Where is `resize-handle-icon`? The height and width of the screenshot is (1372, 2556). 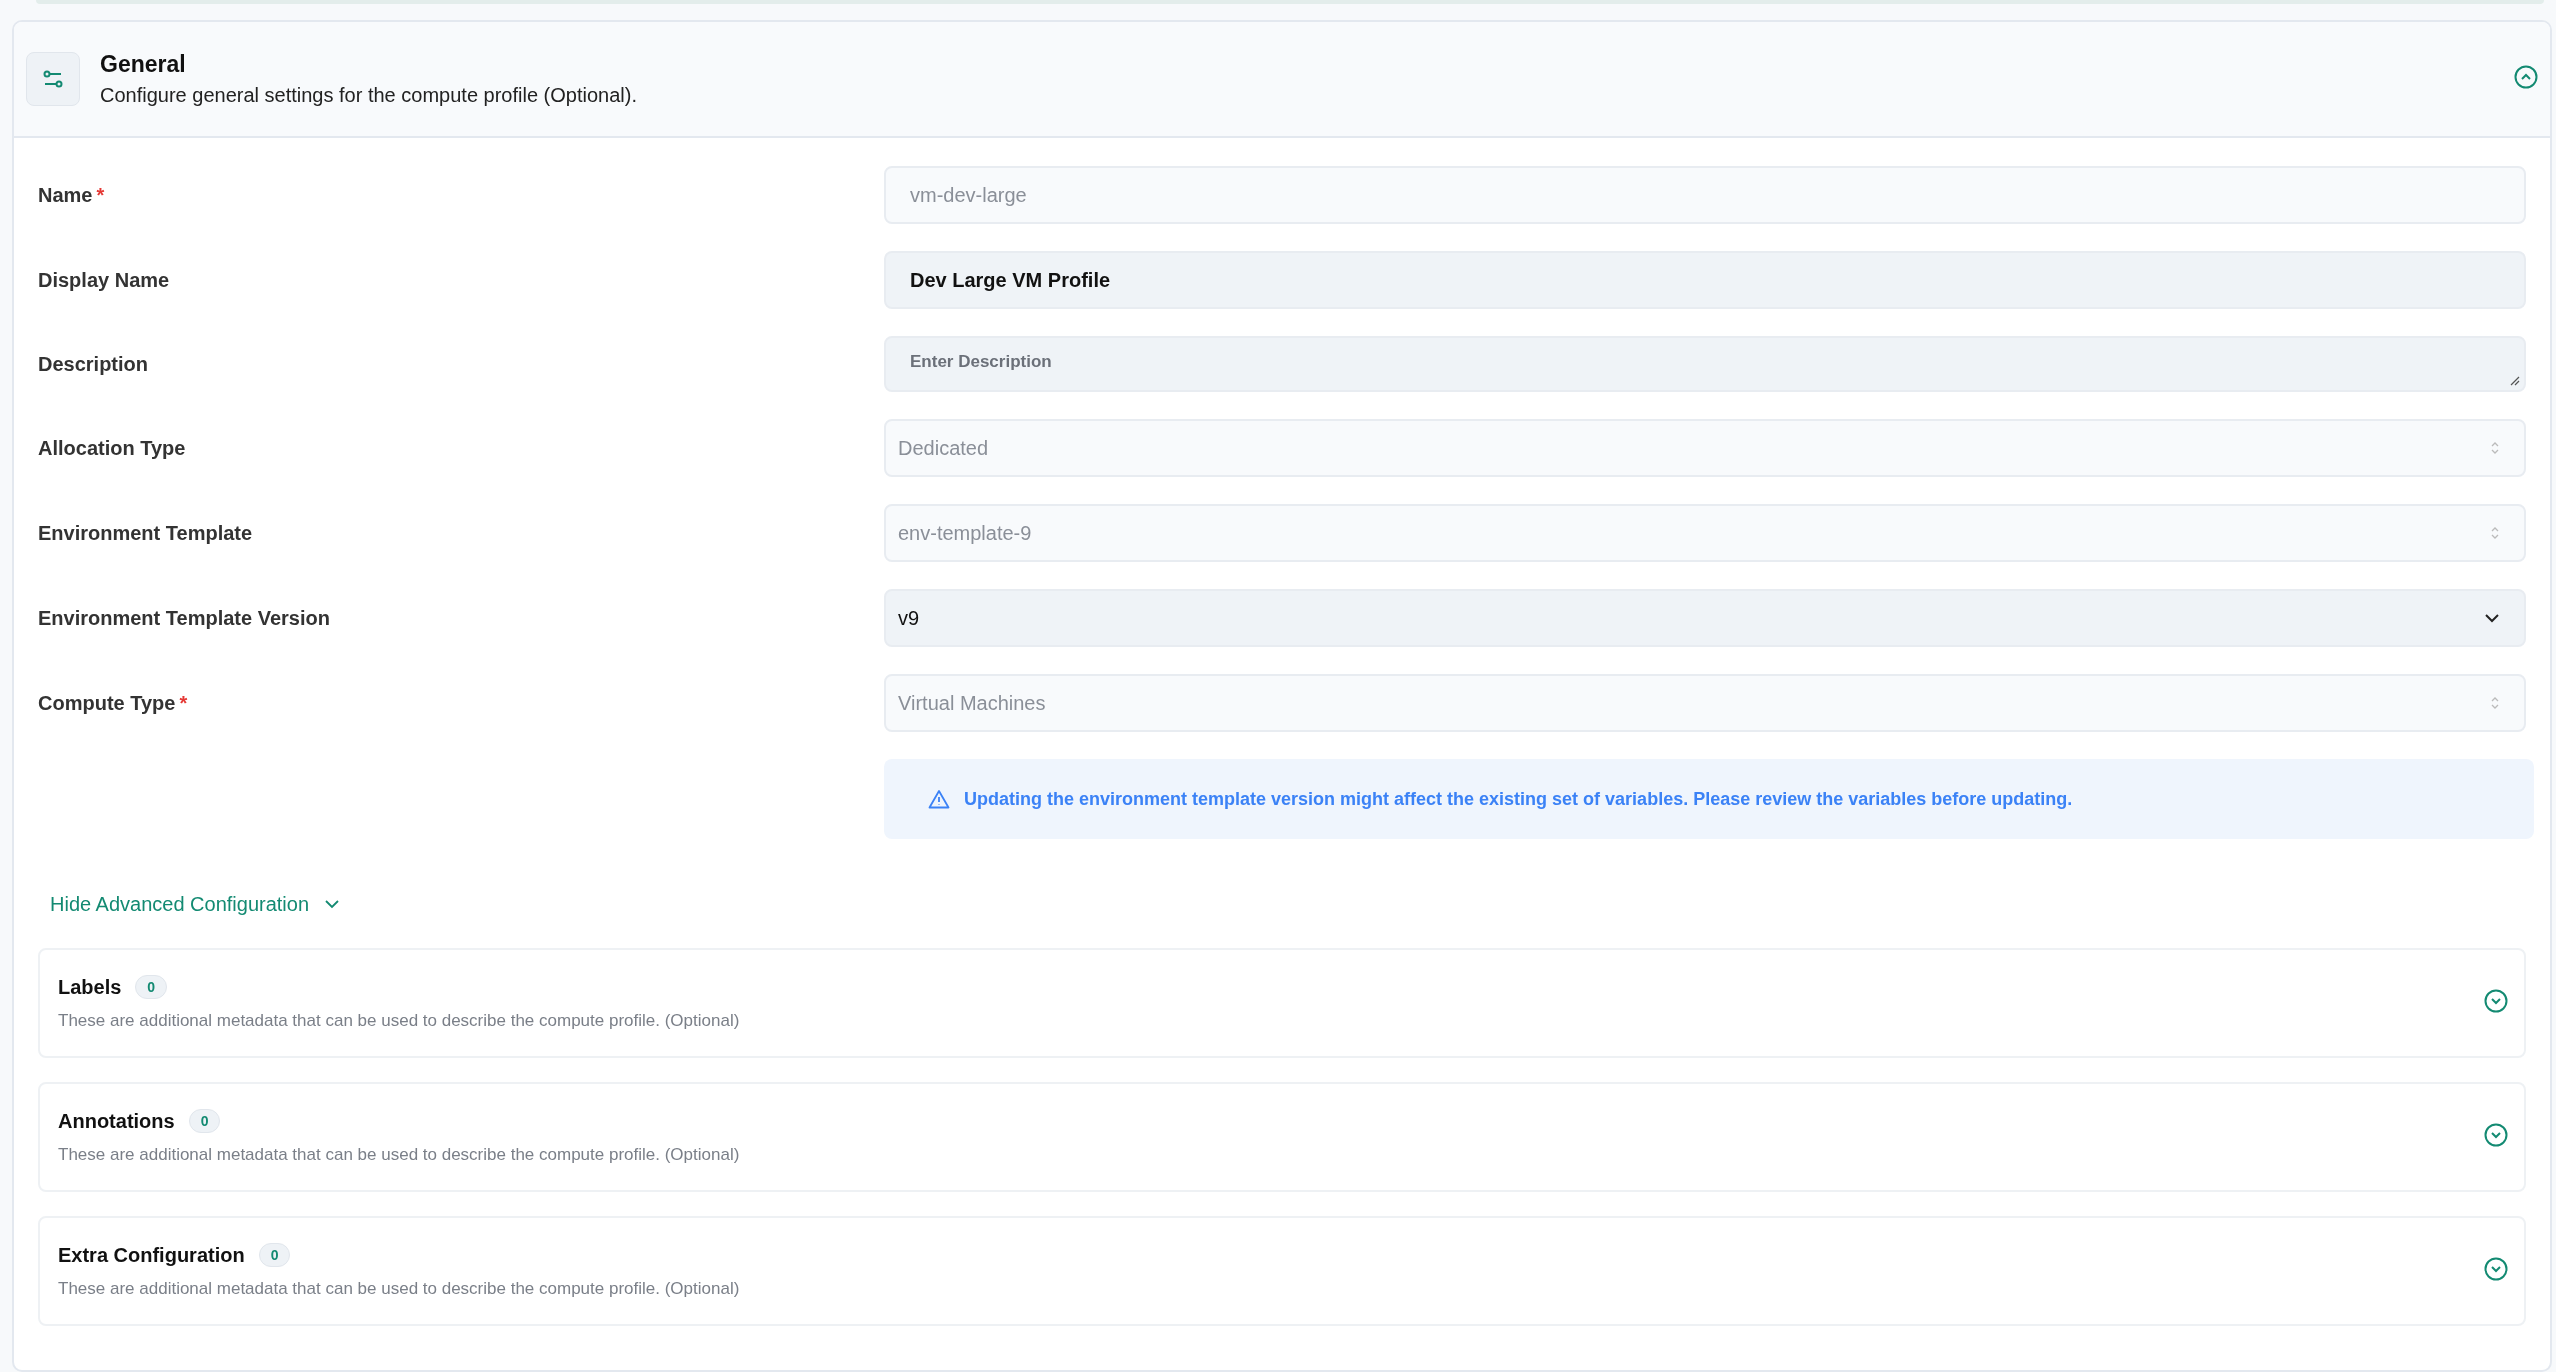
resize-handle-icon is located at coordinates (2514, 380).